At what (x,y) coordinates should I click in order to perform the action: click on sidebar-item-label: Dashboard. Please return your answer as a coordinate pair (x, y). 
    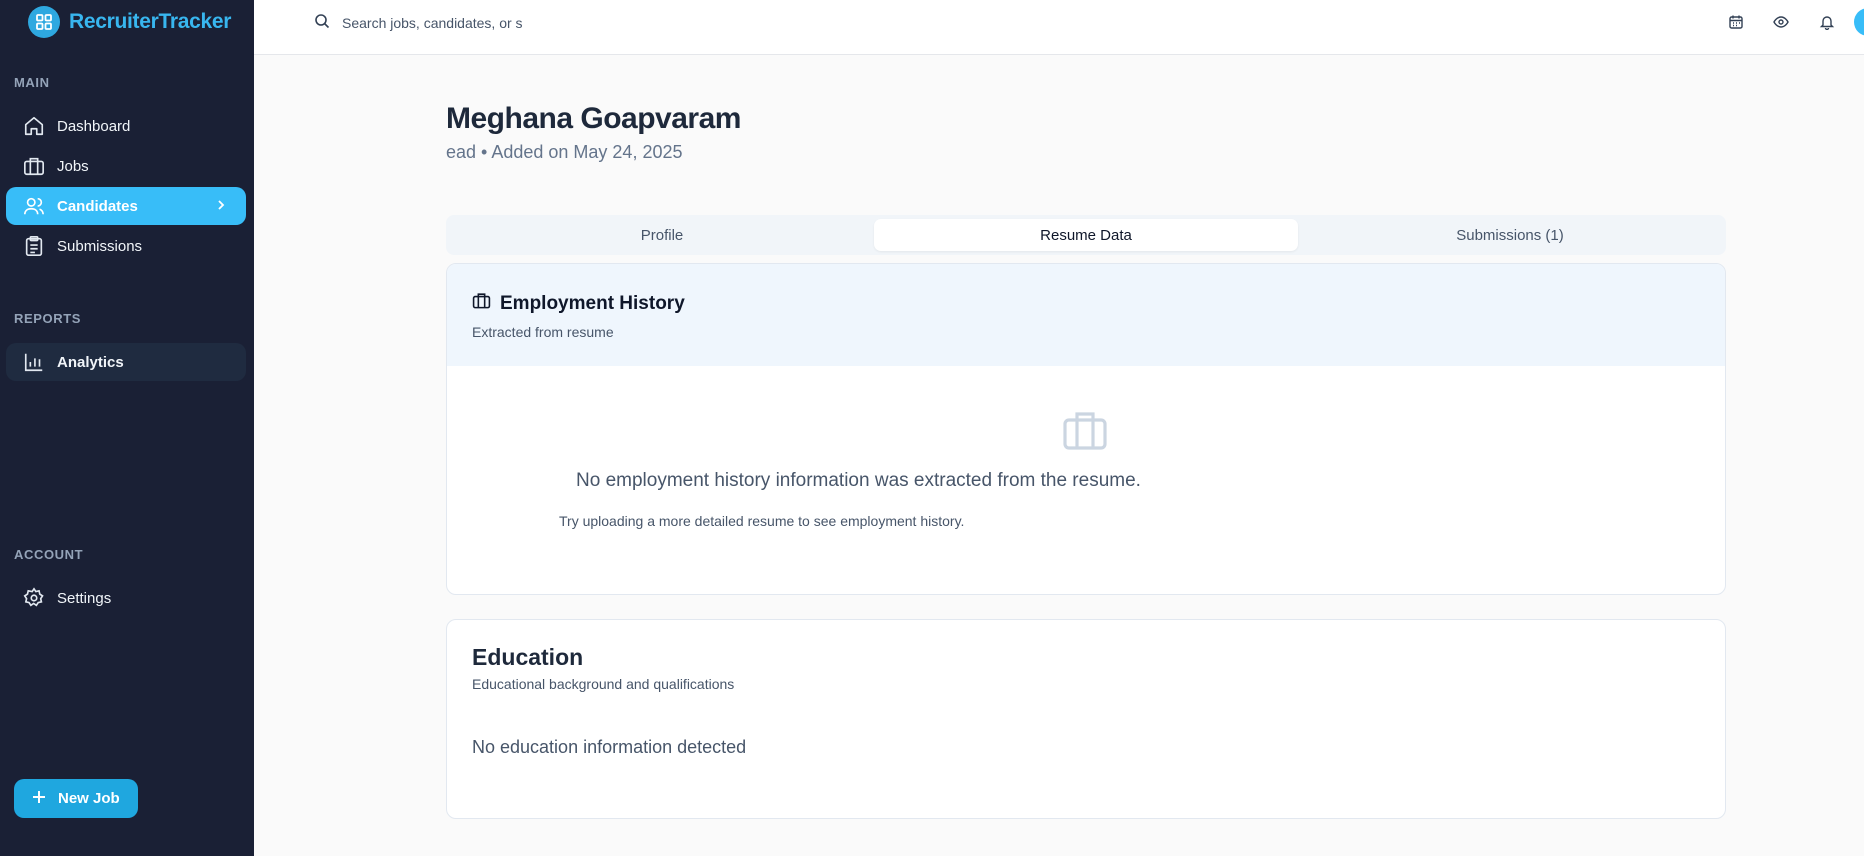
    Looking at the image, I should click on (94, 126).